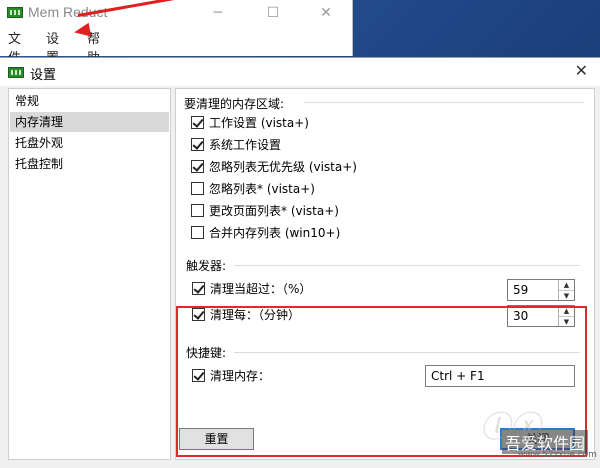 The width and height of the screenshot is (600, 468). Describe the element at coordinates (273, 13) in the screenshot. I see `maximize-button: ☐` at that location.